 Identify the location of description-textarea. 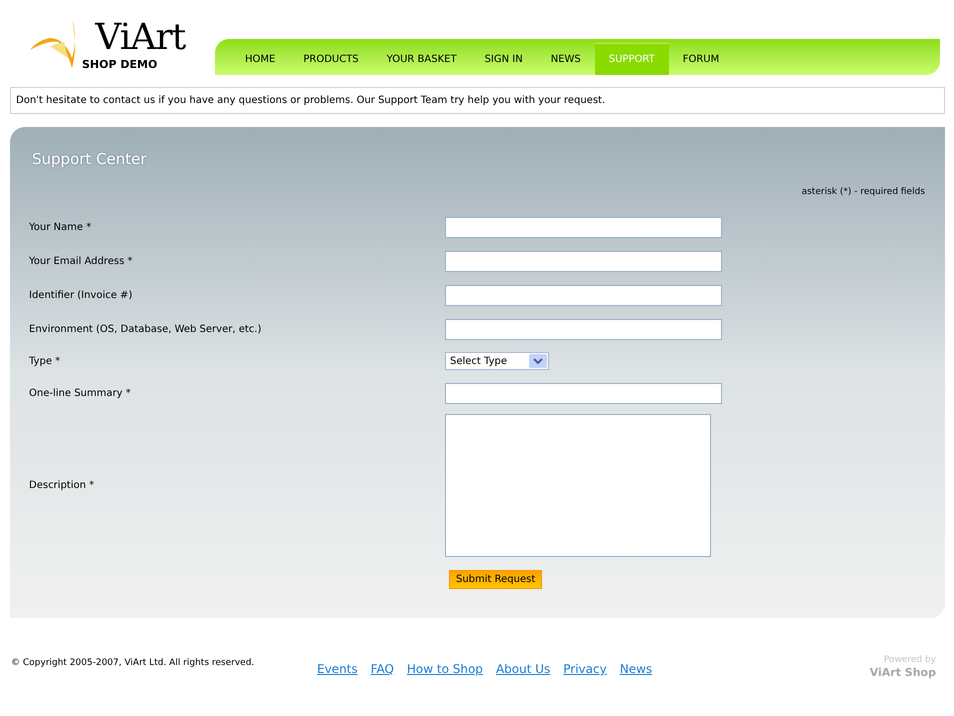
(578, 485).